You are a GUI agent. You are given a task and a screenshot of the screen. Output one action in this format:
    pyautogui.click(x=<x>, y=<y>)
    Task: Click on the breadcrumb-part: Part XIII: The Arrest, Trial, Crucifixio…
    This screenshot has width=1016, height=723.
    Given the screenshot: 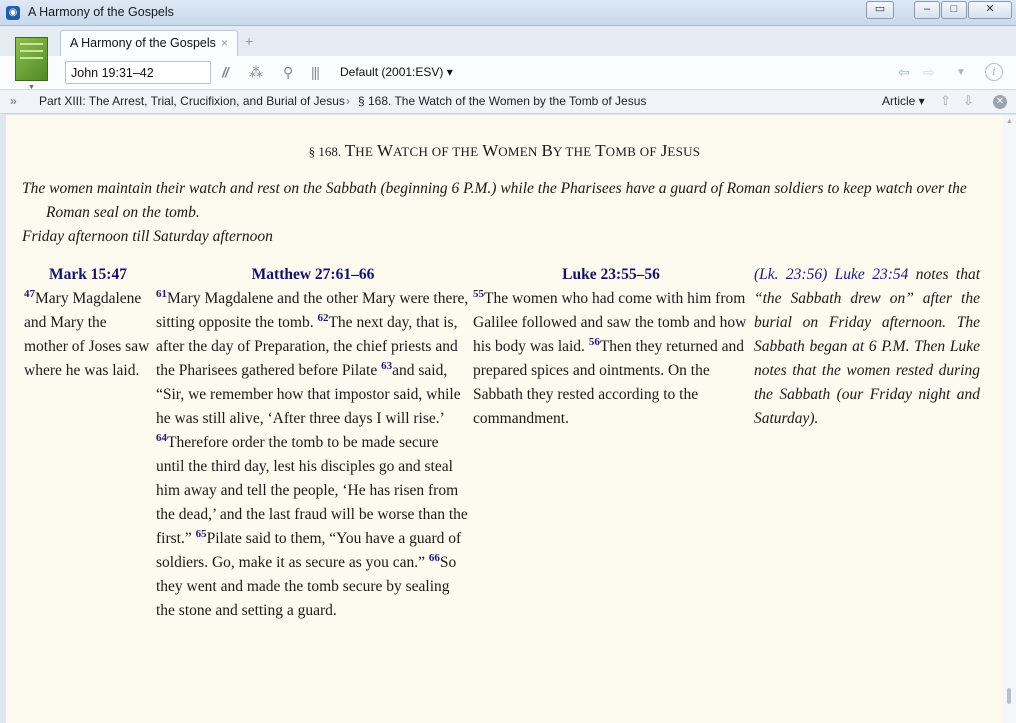 What is the action you would take?
    pyautogui.click(x=192, y=101)
    